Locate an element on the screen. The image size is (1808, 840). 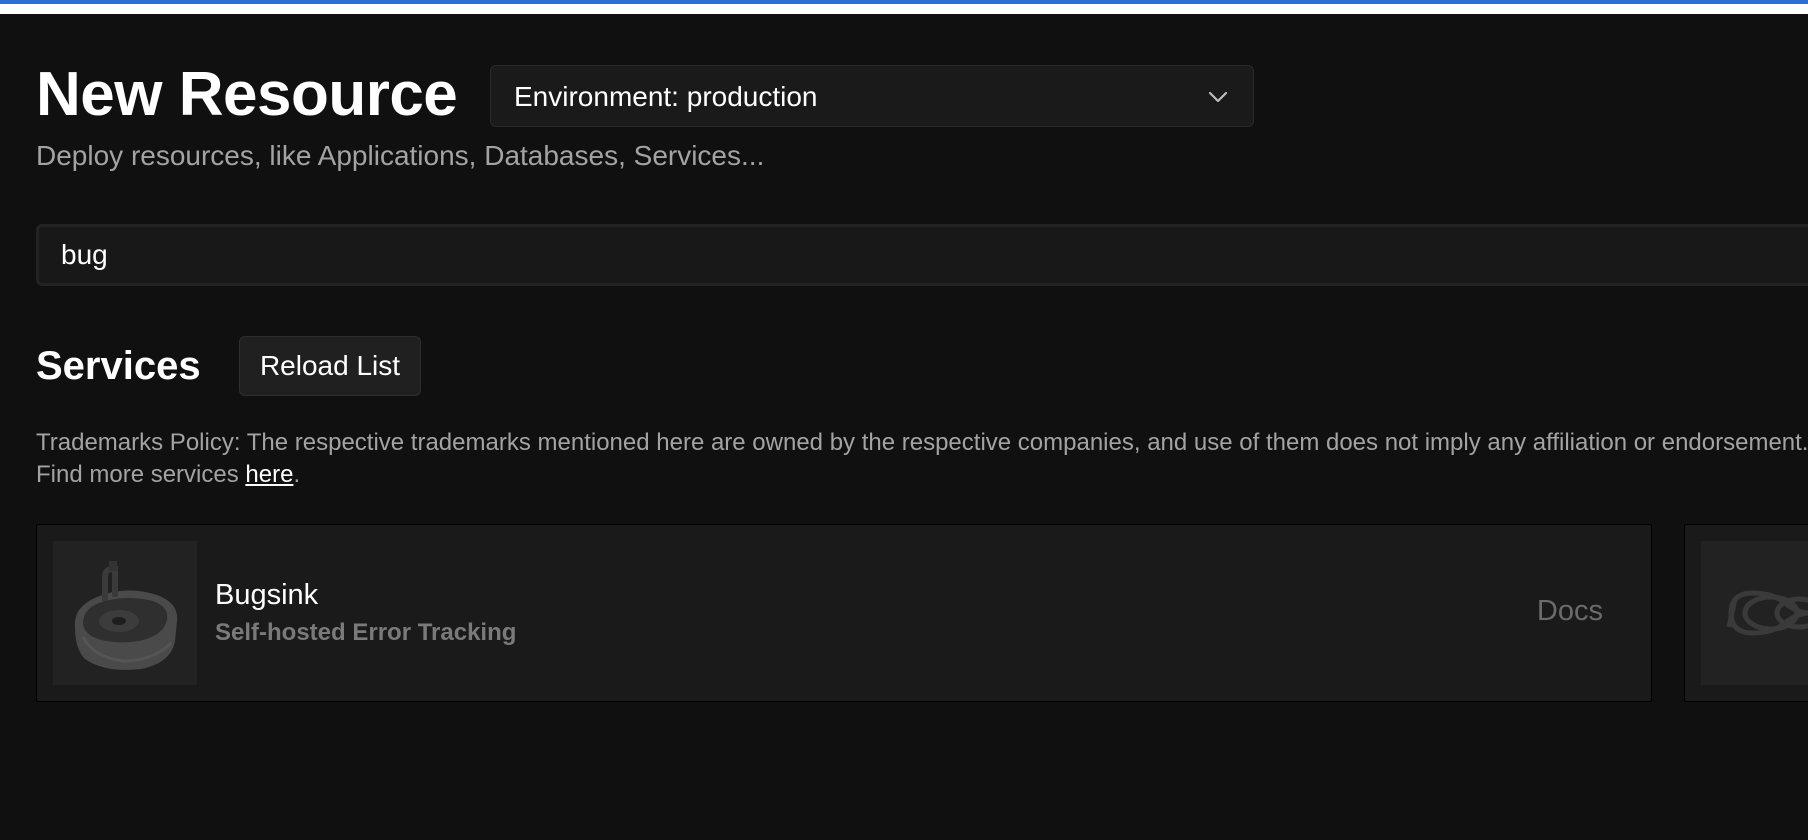
bugsink-sink-logo-icon is located at coordinates (125, 613).